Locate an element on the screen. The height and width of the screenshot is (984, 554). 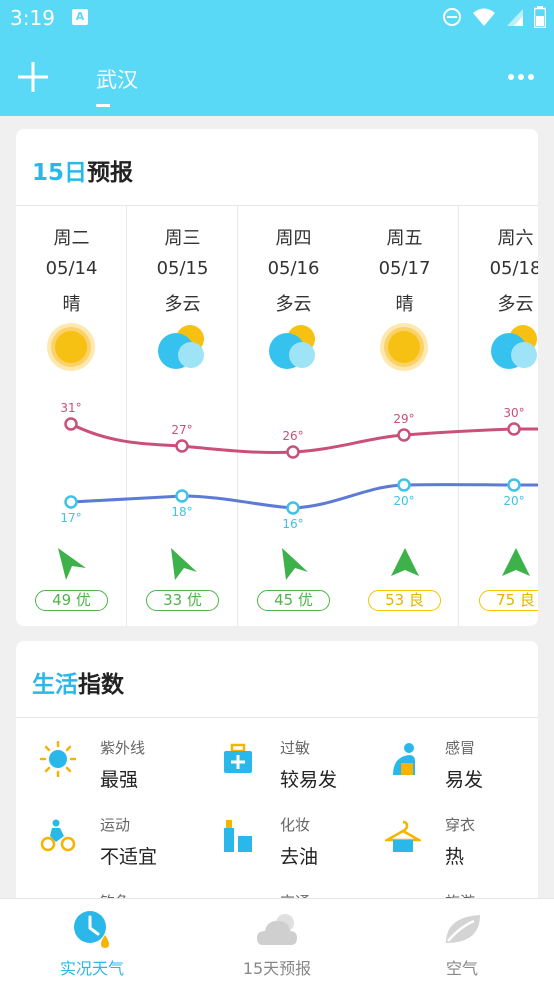
temperature-chart: 31° 17° 27° 18° 26° 16° 29° 20° 30° 20° is located at coordinates (299, 466).